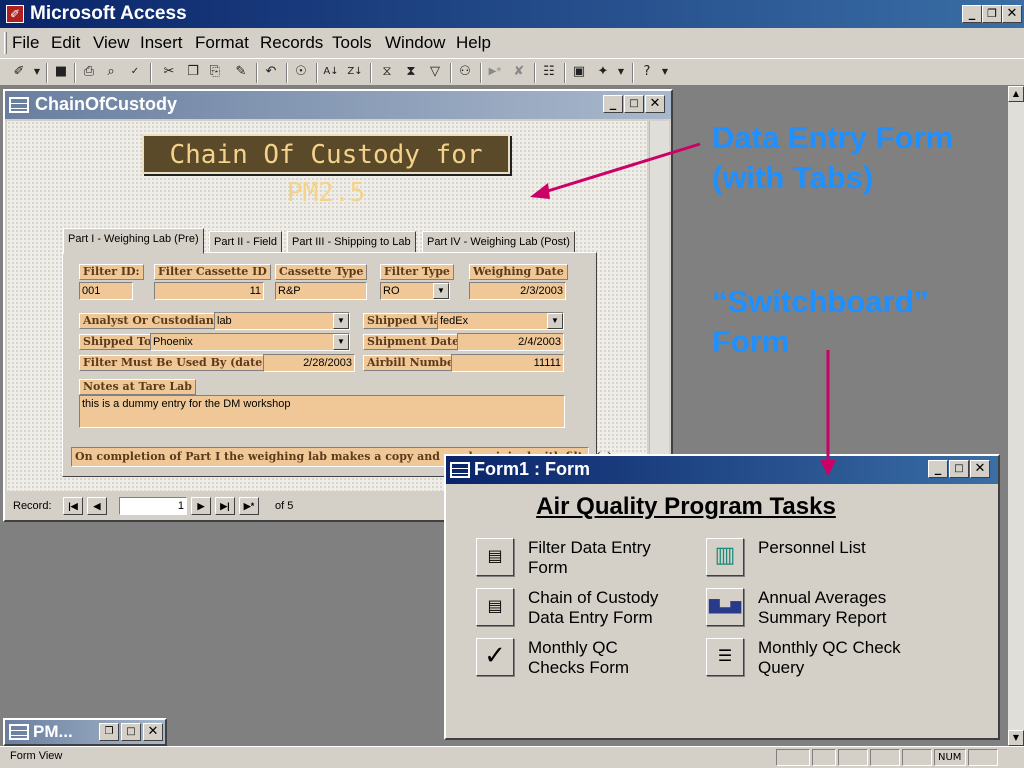 This screenshot has width=1024, height=768. I want to click on minimized-title-bar: PM... ❐ □ ✕, so click(85, 732).